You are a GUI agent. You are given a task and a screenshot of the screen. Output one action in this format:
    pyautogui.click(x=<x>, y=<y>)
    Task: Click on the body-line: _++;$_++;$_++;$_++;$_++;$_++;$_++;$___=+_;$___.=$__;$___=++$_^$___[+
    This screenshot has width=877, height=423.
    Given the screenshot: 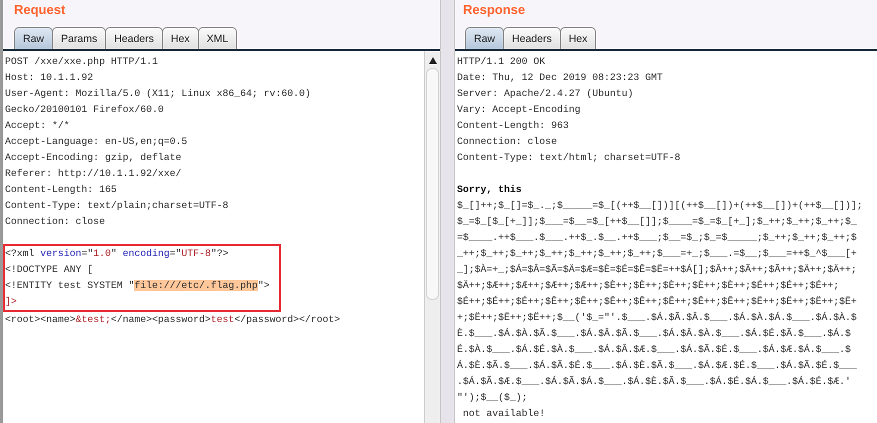 What is the action you would take?
    pyautogui.click(x=657, y=254)
    